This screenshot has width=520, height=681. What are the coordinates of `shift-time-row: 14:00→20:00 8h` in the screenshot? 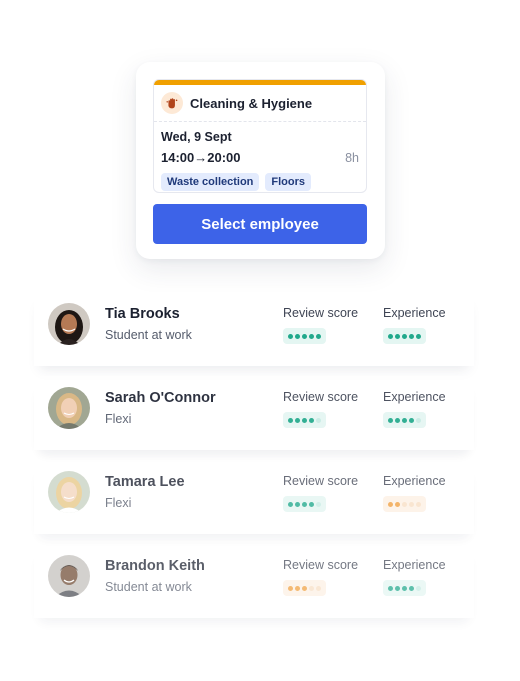 It's located at (260, 158).